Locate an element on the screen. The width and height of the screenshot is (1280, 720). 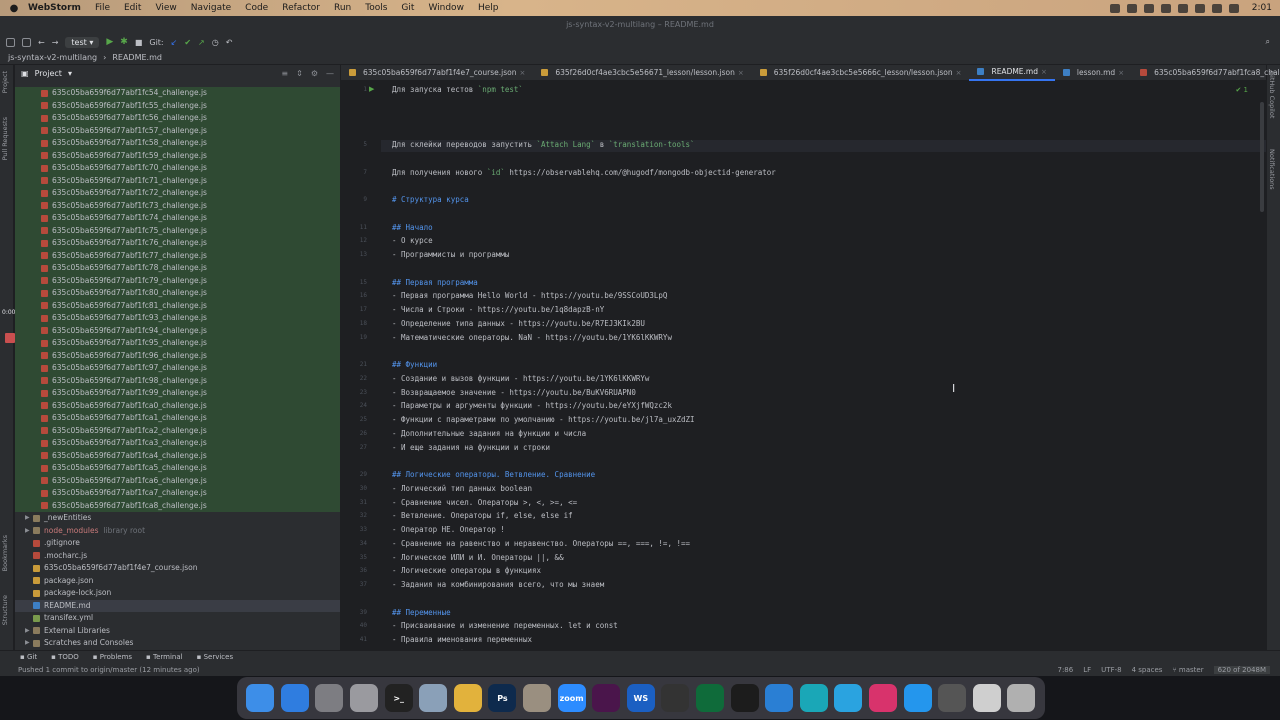
dock-chrome-icon is located at coordinates (467, 698).